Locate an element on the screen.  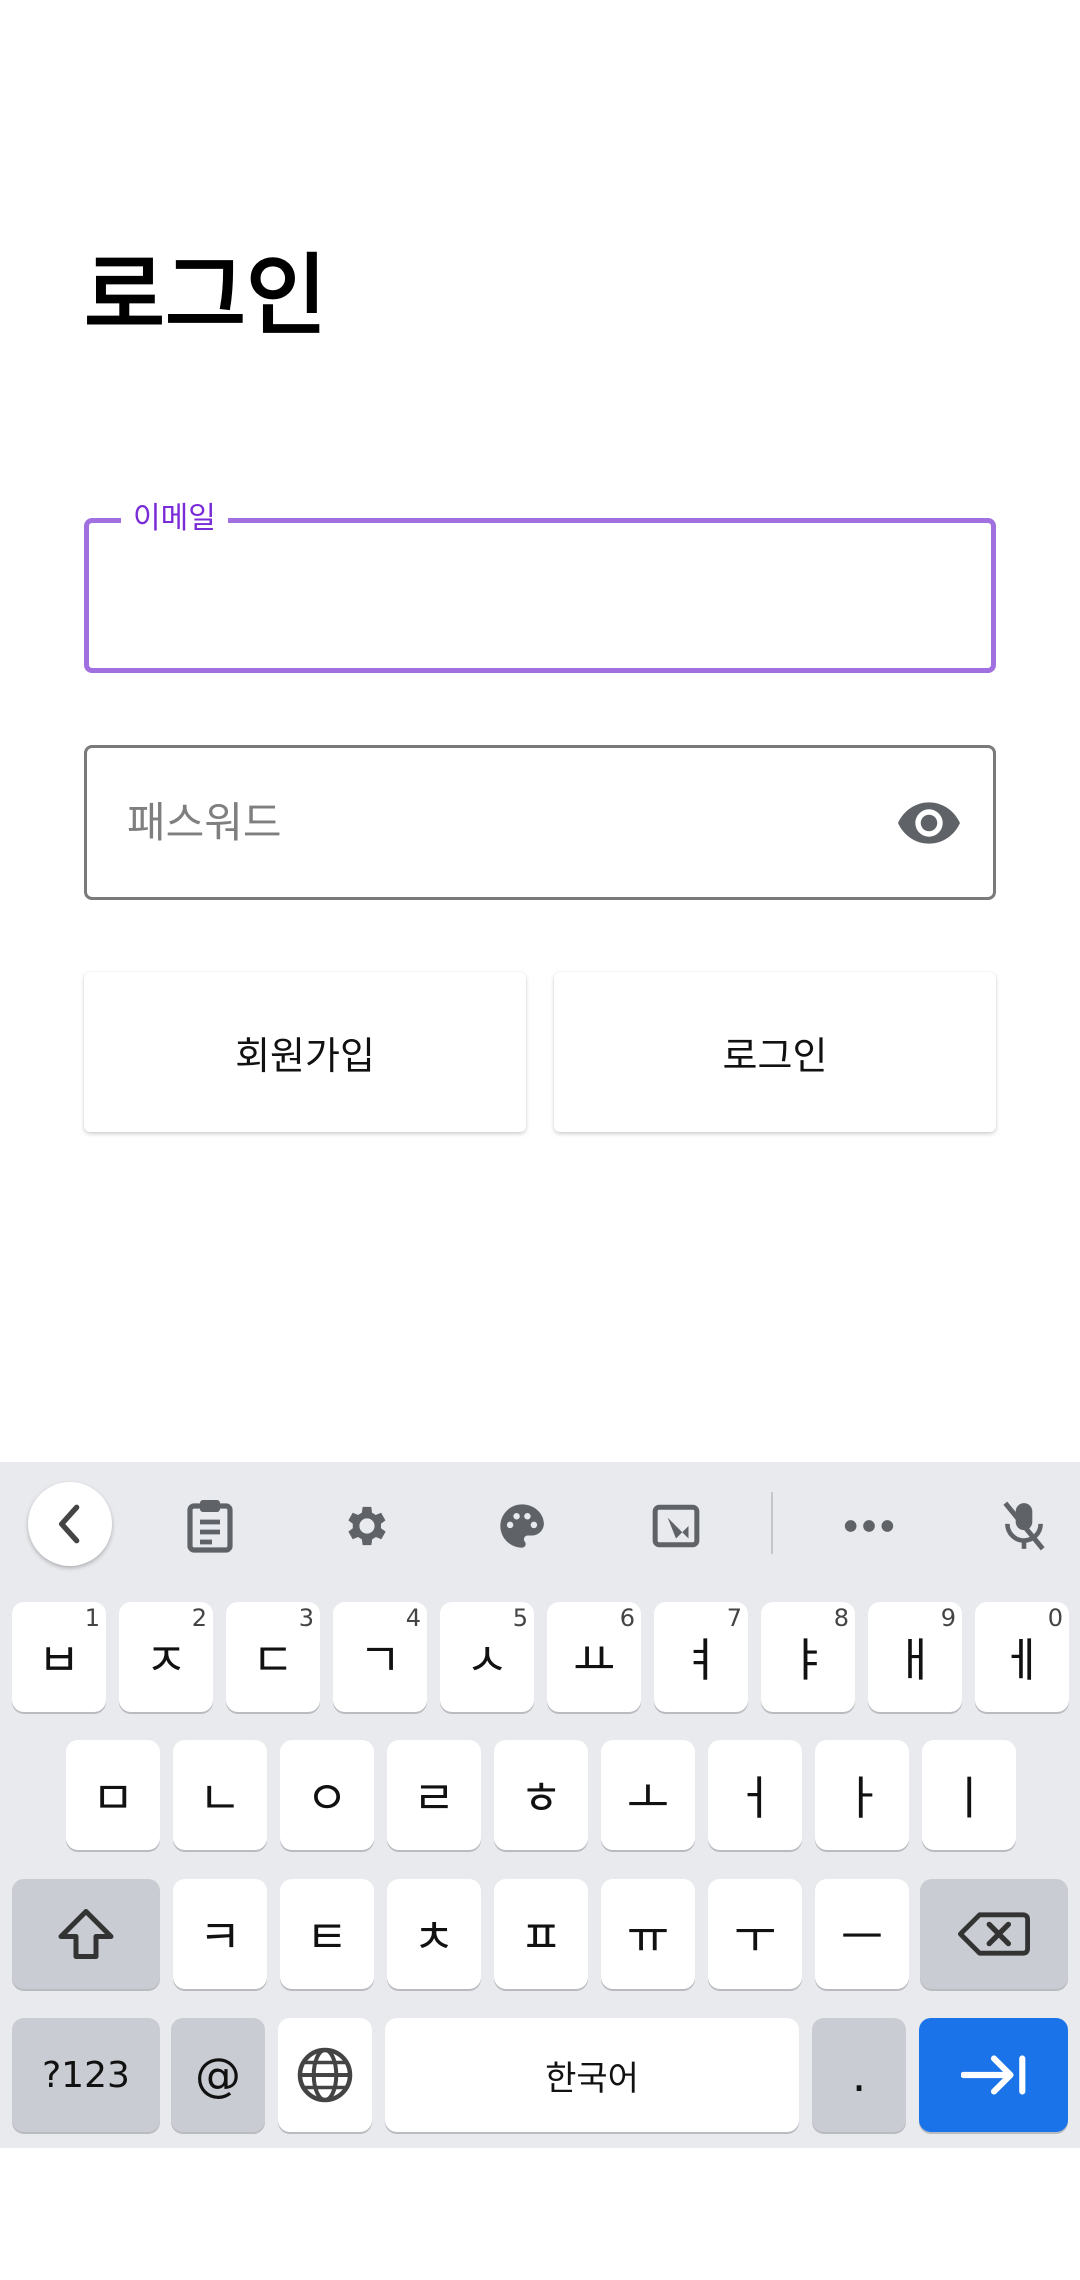
key-row2-1: ㄴ is located at coordinates (220, 1795).